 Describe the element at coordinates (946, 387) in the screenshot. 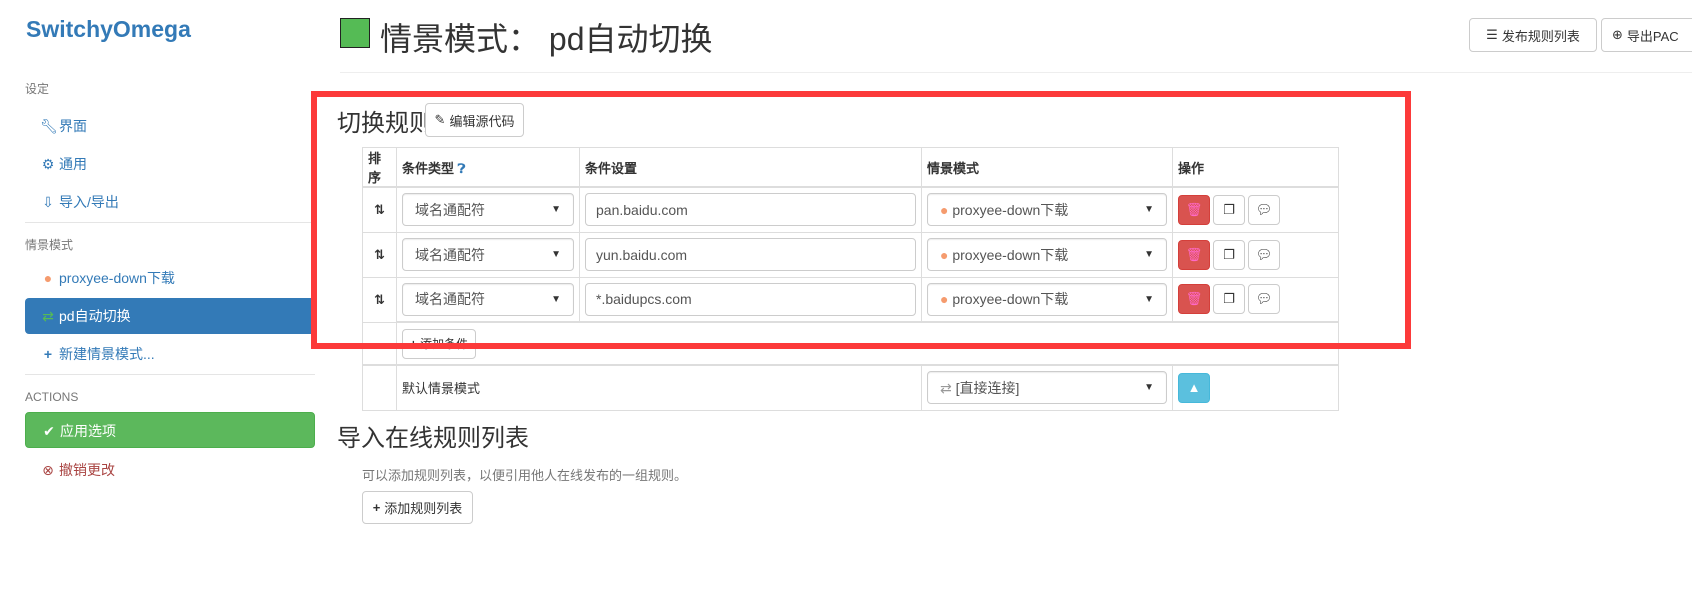

I see `transfer-icon: ⇄` at that location.